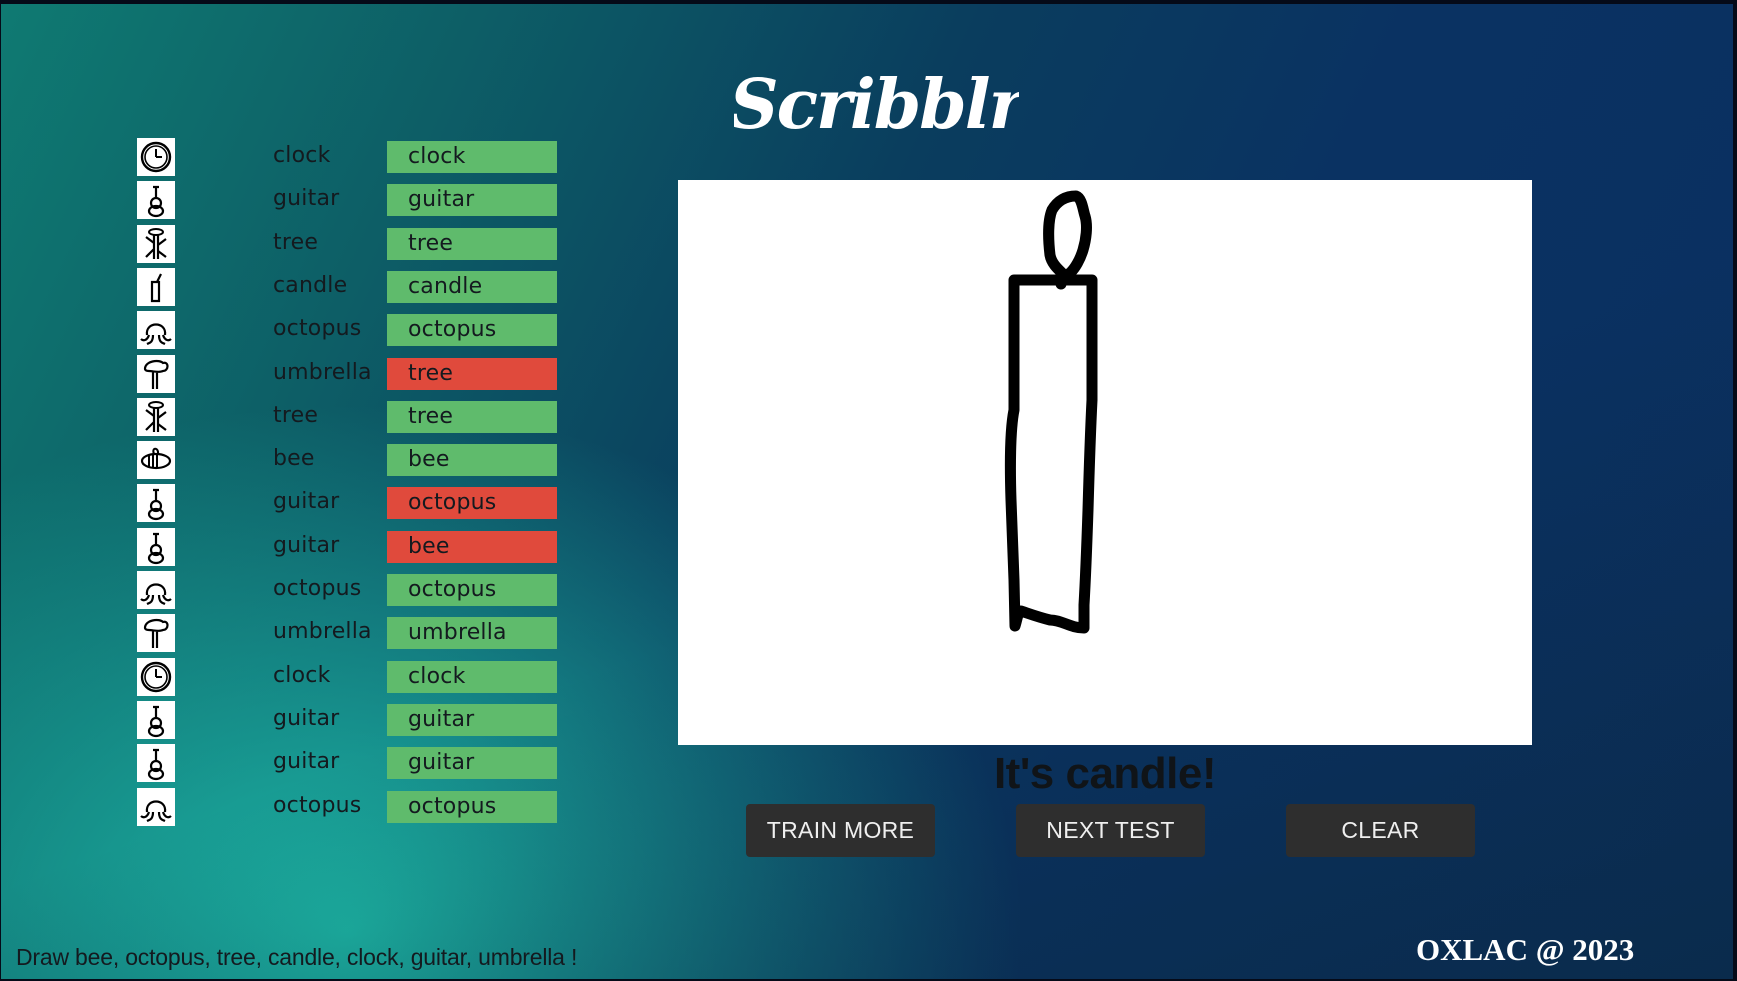 The width and height of the screenshot is (1737, 981). Describe the element at coordinates (156, 460) in the screenshot. I see `bee-sketch-icon` at that location.